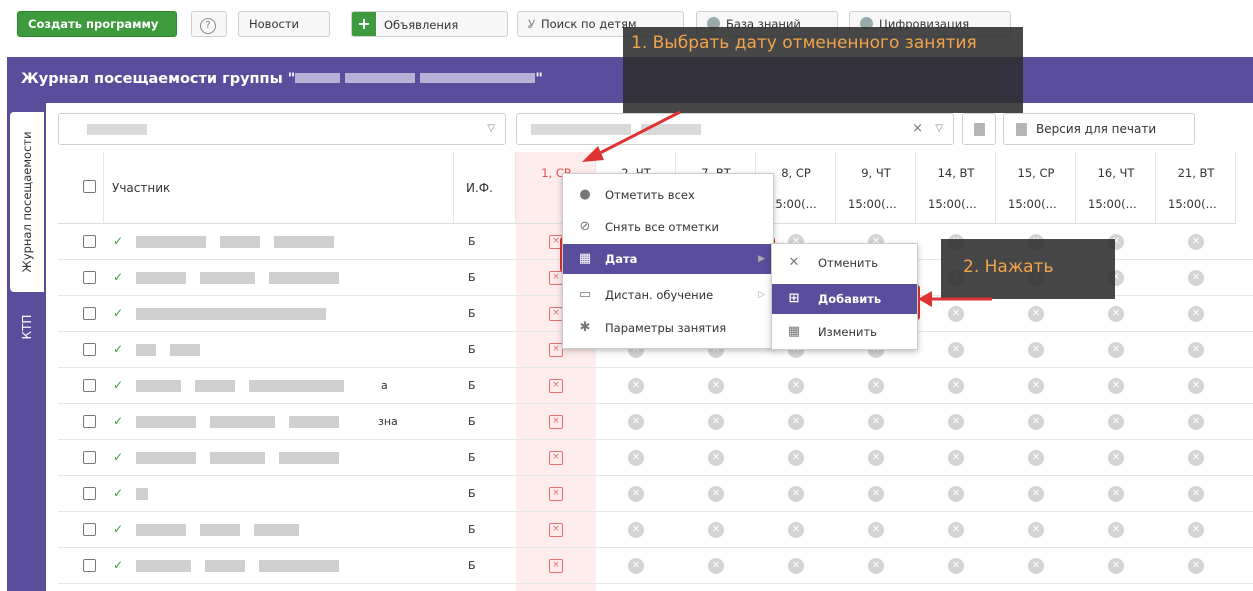 The image size is (1253, 591). Describe the element at coordinates (844, 299) in the screenshot. I see `submenu-item-add: ⊞ Добавить` at that location.